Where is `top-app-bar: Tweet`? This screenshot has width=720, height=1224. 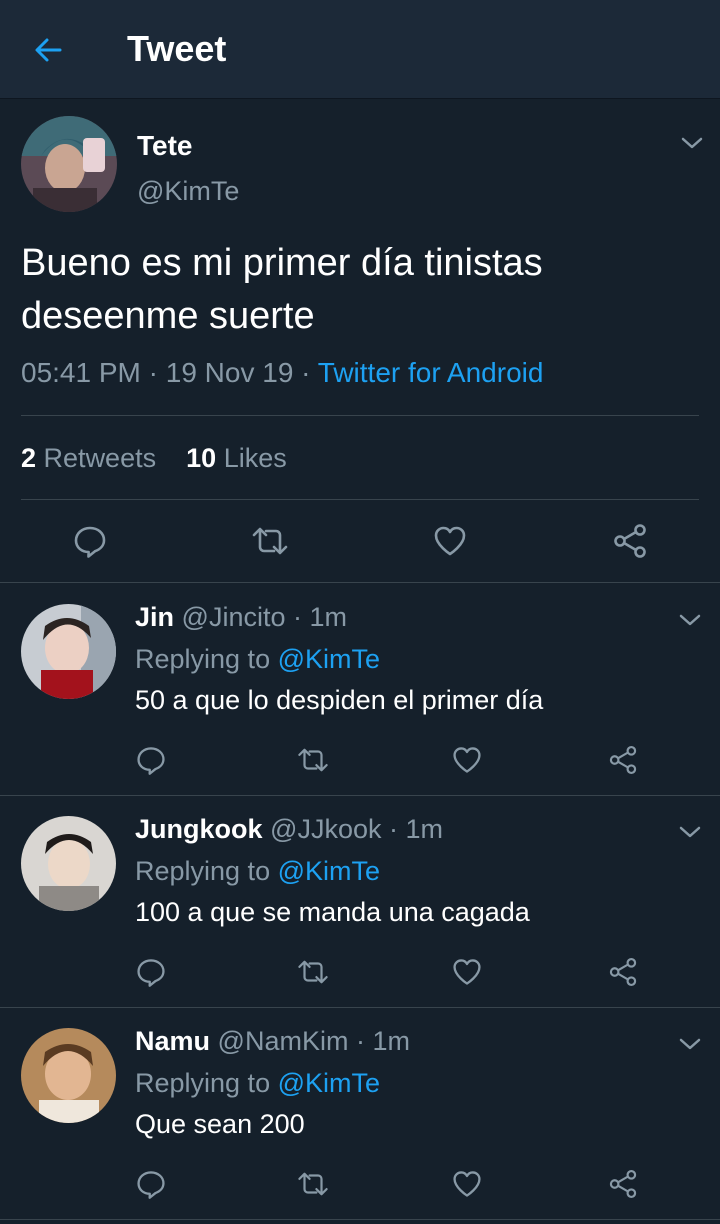 top-app-bar: Tweet is located at coordinates (360, 49).